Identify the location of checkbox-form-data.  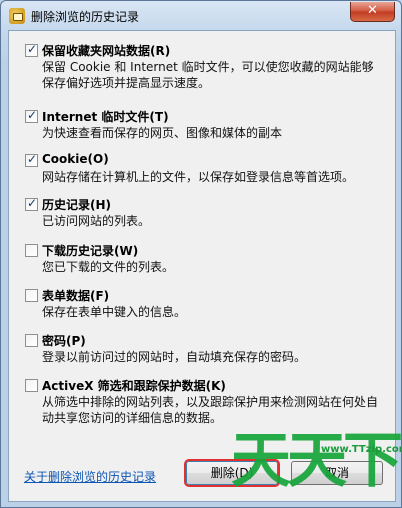
(31, 295).